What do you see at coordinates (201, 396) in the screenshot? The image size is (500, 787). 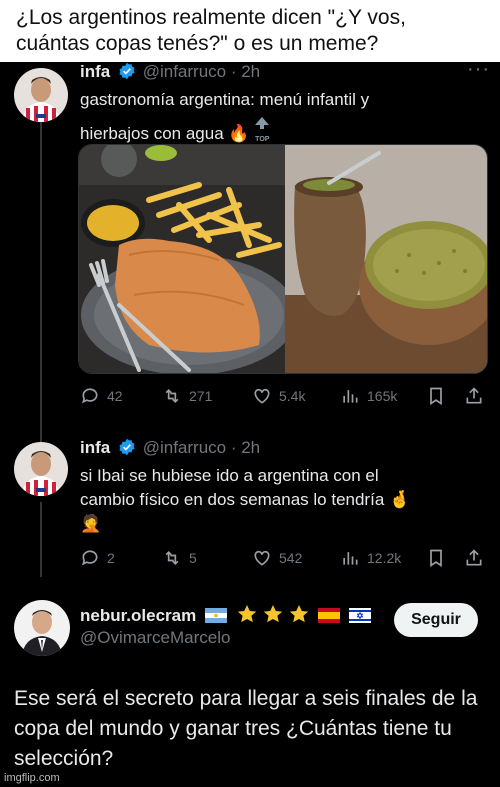 I see `retweet-count: 271` at bounding box center [201, 396].